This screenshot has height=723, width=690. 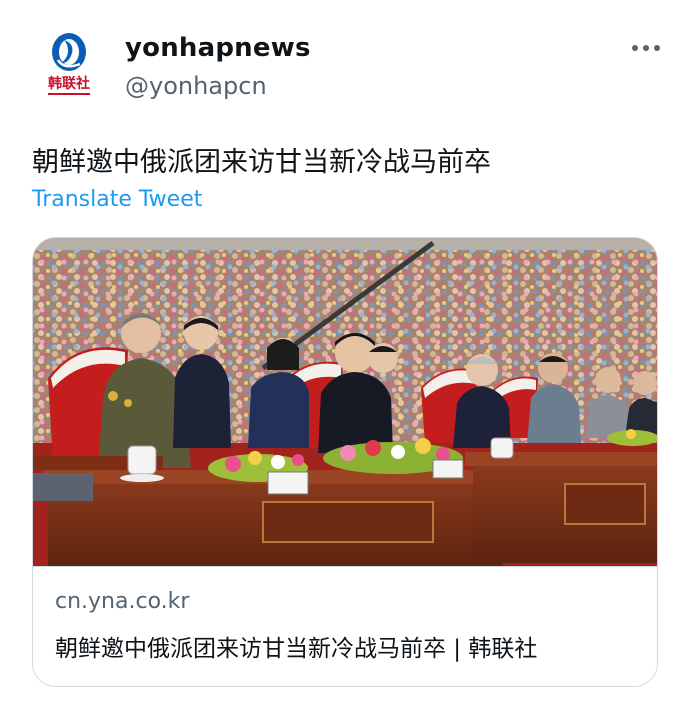 I want to click on user-handle: @yonhapcn, so click(x=196, y=86).